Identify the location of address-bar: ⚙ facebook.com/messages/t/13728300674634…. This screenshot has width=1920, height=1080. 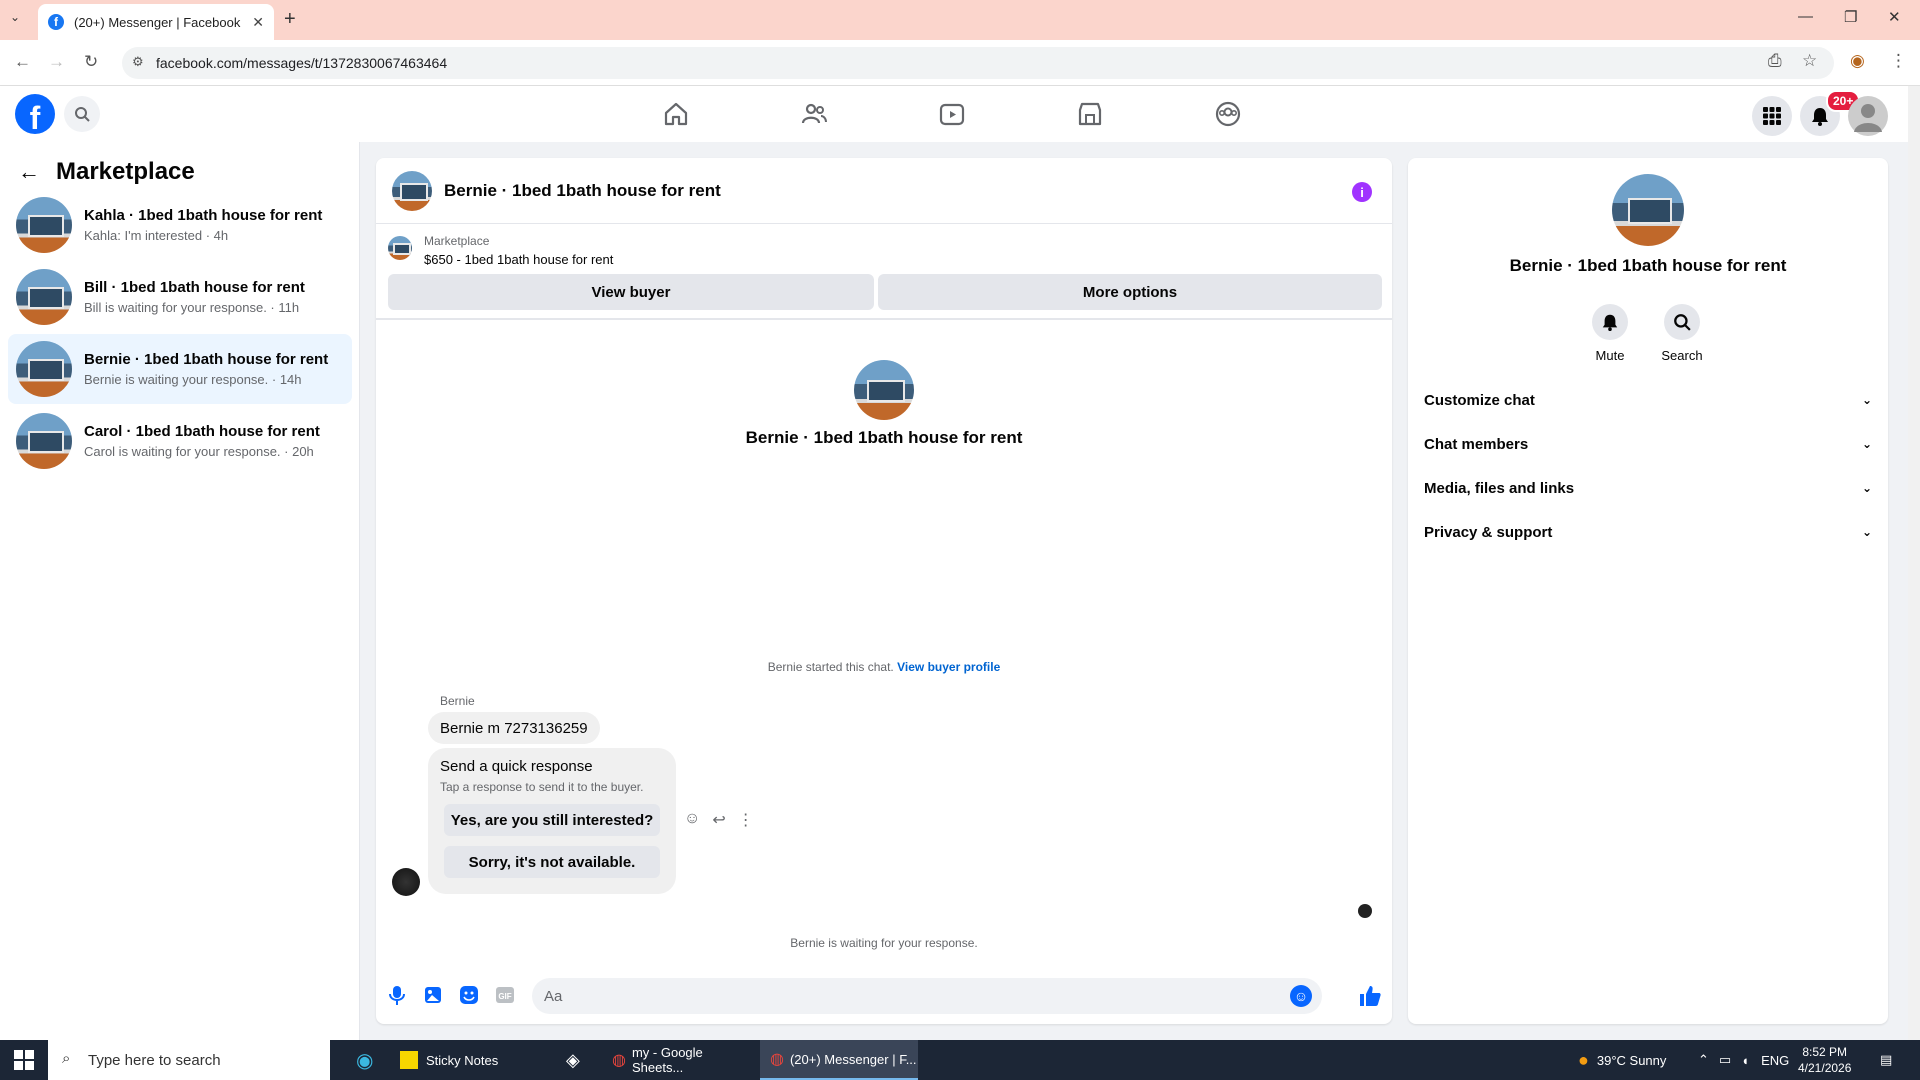
(978, 63).